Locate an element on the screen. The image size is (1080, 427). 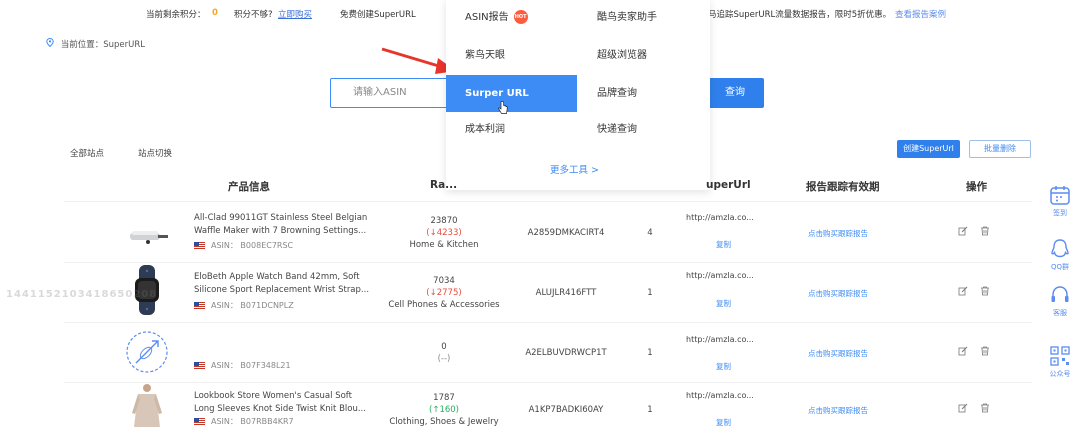
menu-item-tianyan: 紫鸟天眼 is located at coordinates (485, 56).